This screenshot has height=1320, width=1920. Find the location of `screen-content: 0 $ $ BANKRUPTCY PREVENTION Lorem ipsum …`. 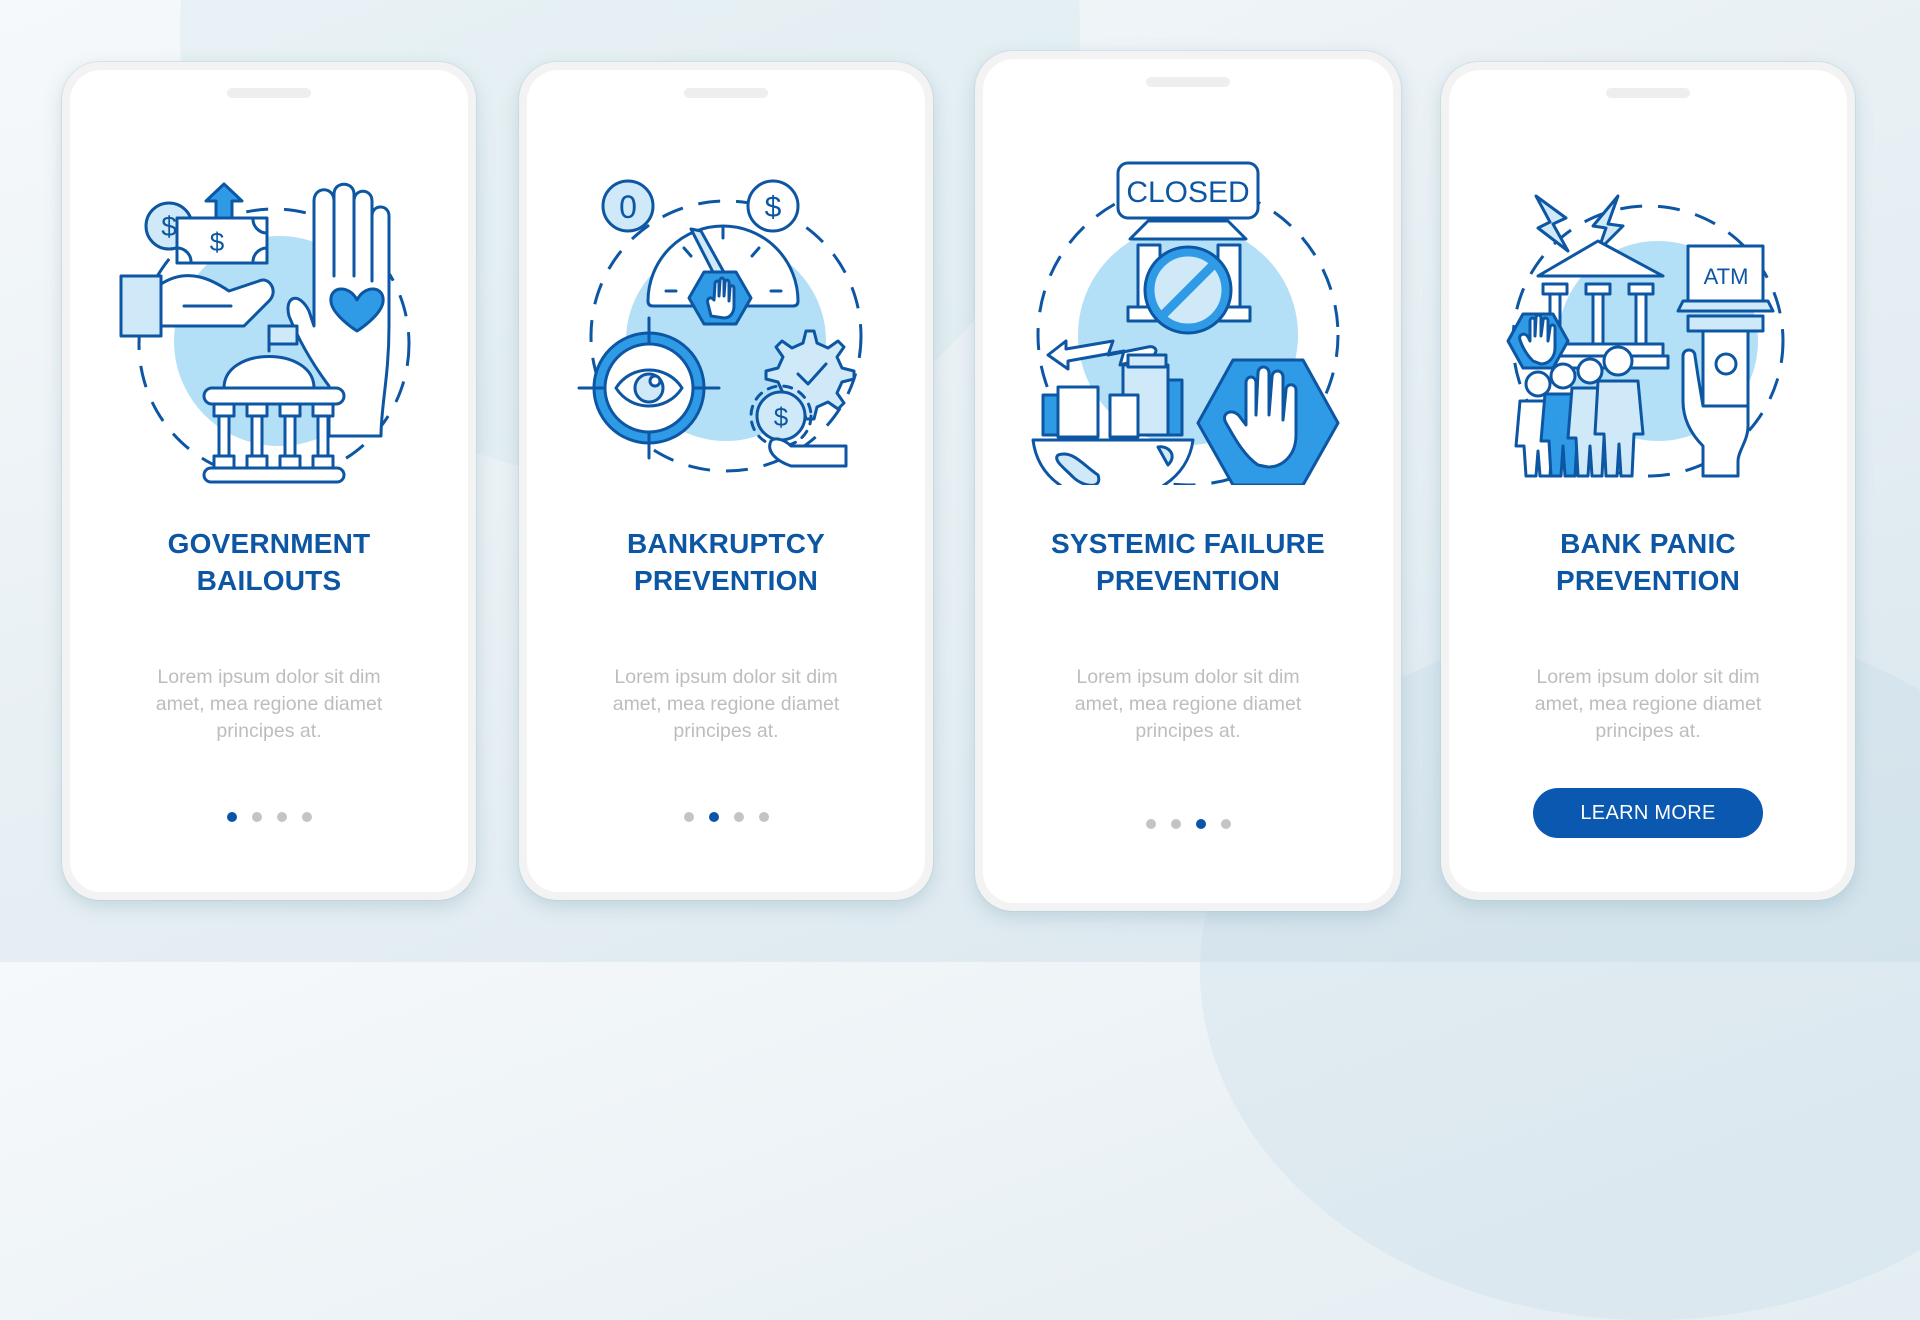

screen-content: 0 $ $ BANKRUPTCY PREVENTION Lorem ipsum … is located at coordinates (726, 481).